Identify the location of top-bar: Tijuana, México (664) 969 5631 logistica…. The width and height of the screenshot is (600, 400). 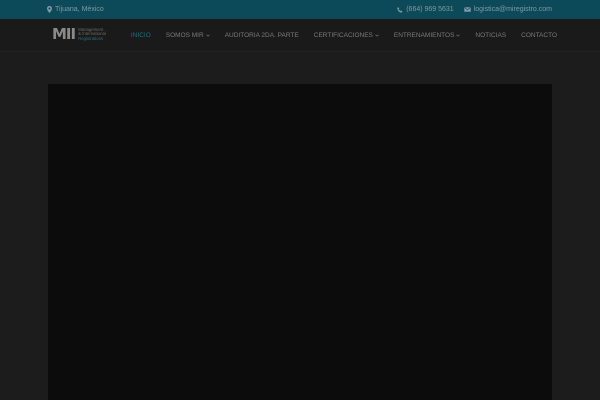
(300, 9).